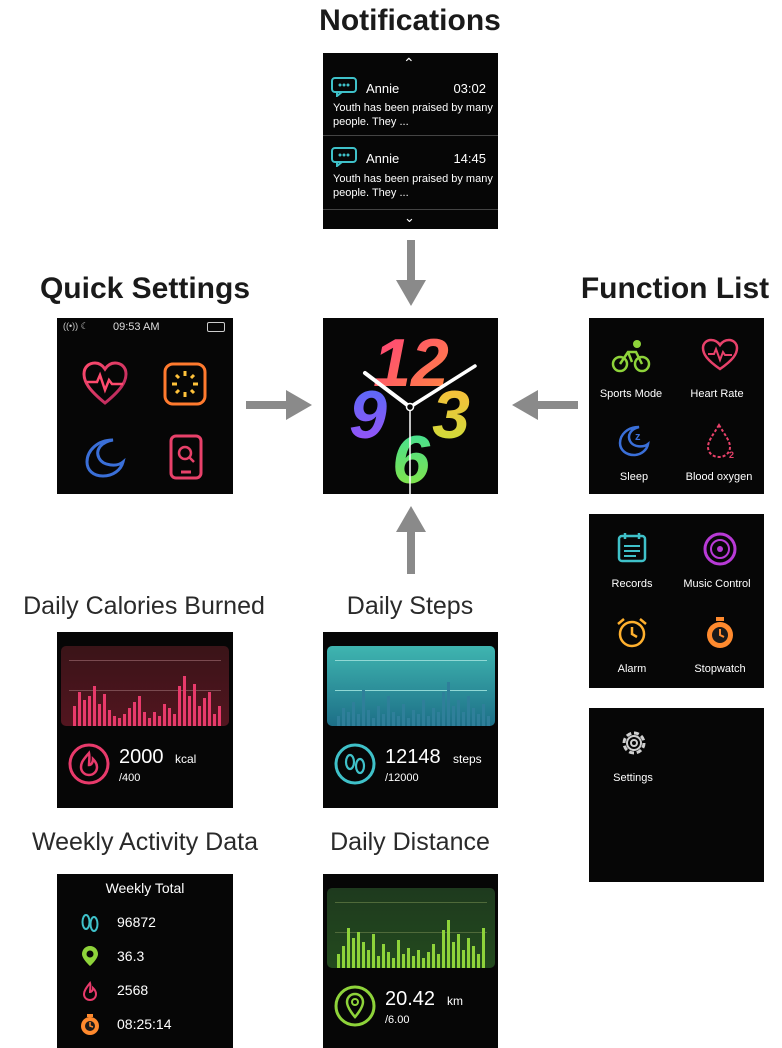  I want to click on distance-bars, so click(411, 940).